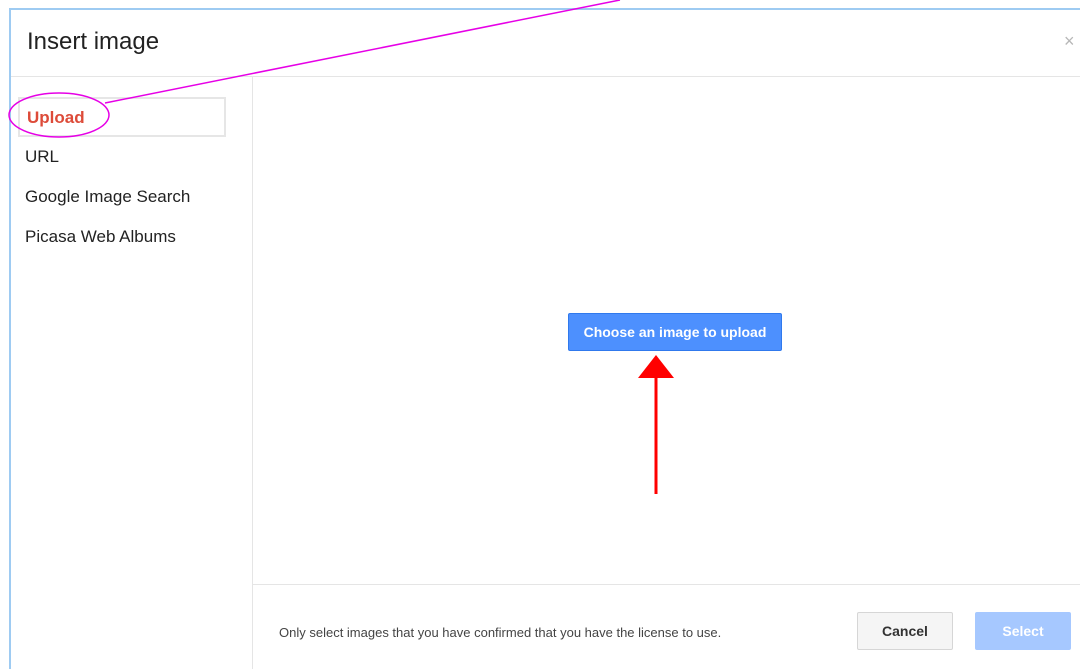 Image resolution: width=1080 pixels, height=669 pixels. I want to click on select-button: Select, so click(1023, 631).